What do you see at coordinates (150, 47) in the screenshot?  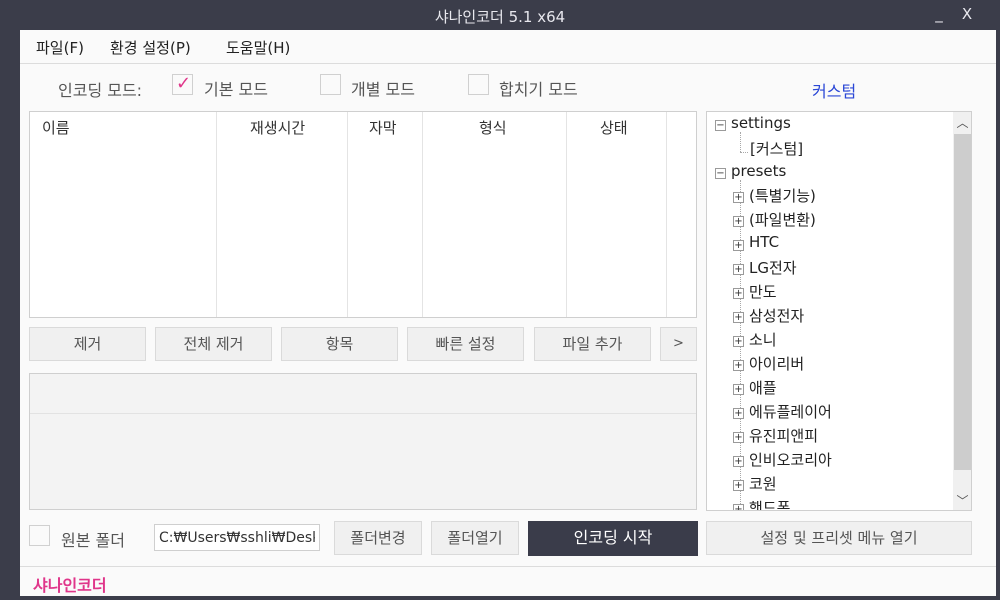 I see `menu-preferences: 환경 설정(P)` at bounding box center [150, 47].